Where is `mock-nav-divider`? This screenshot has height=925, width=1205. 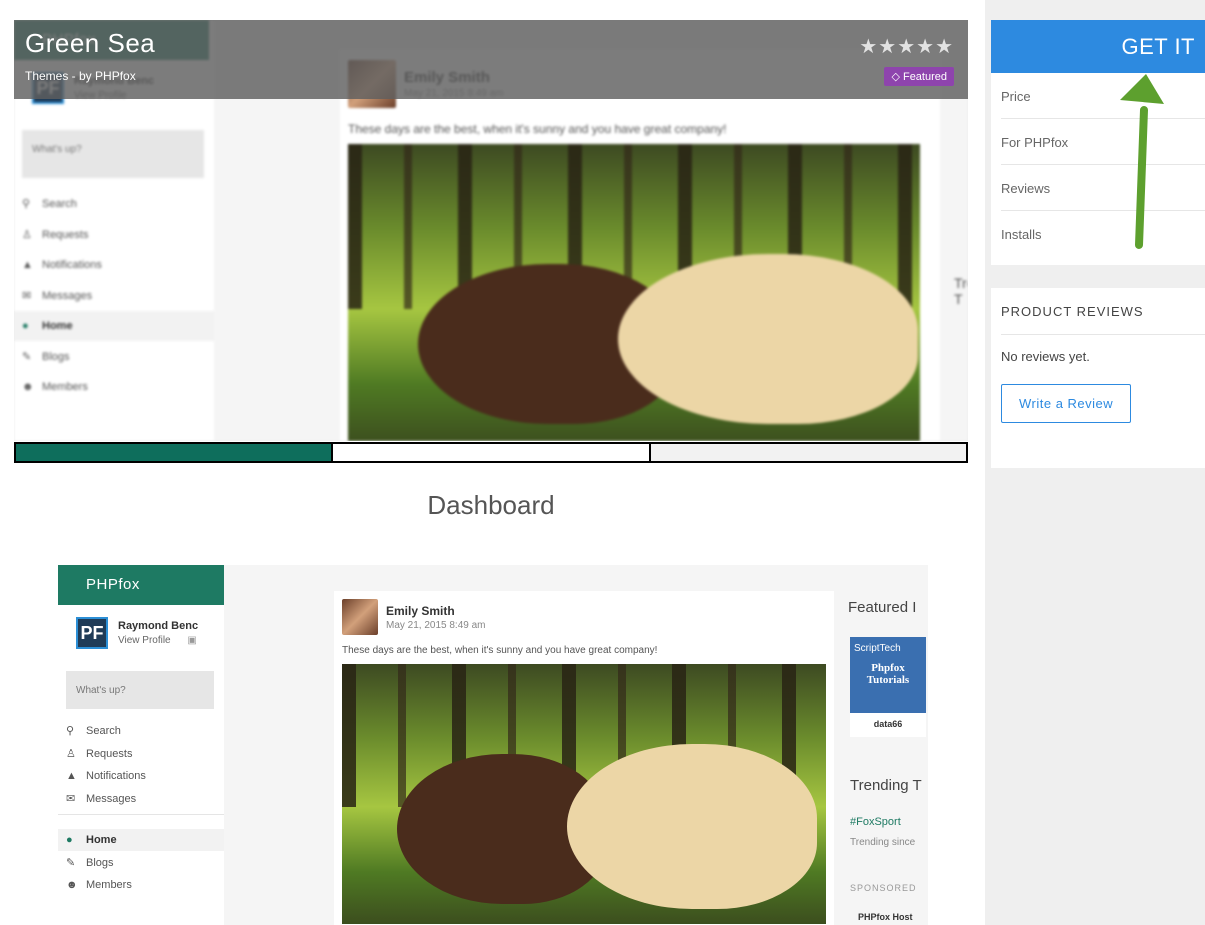 mock-nav-divider is located at coordinates (141, 819).